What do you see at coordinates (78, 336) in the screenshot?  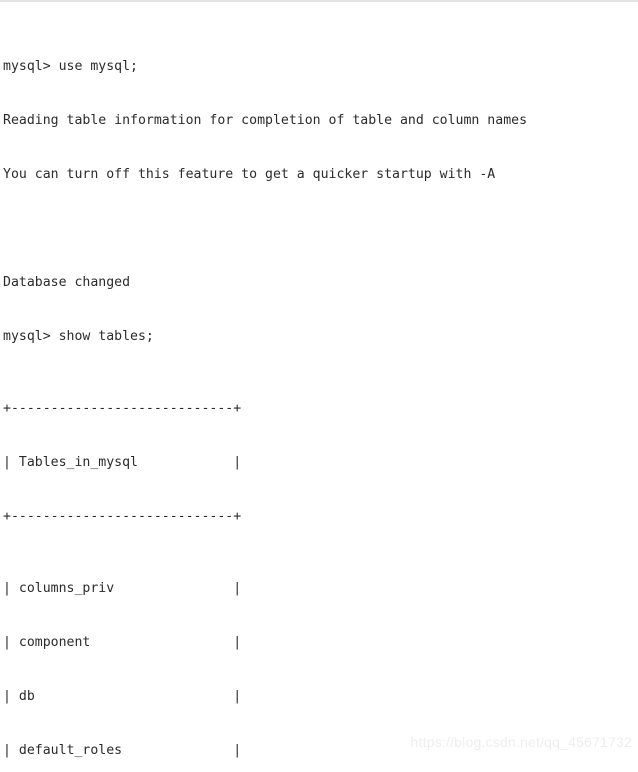 I see `command-line-show-tables: mysql> show tables;` at bounding box center [78, 336].